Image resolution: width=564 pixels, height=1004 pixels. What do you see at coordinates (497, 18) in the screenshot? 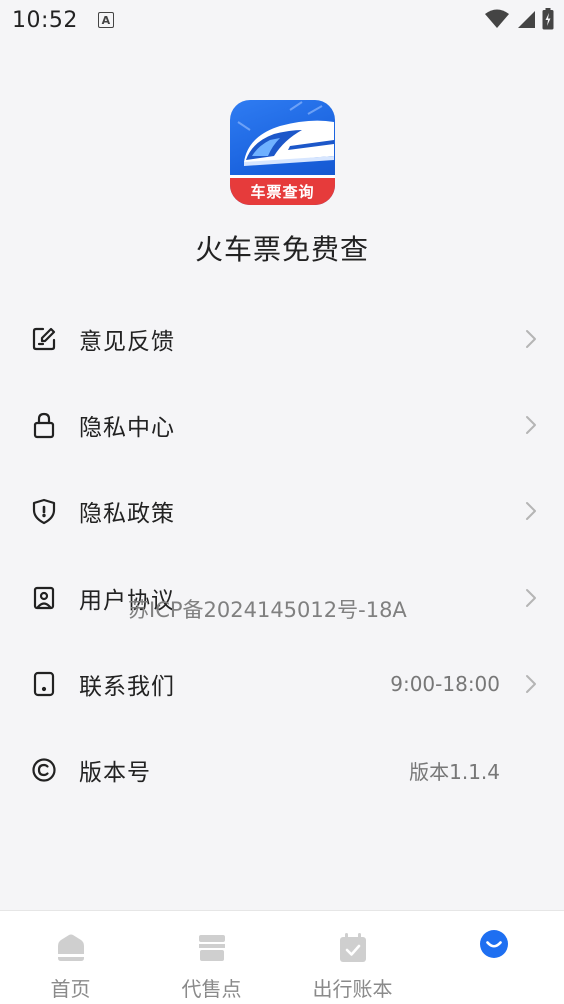
I see `wifi-icon` at bounding box center [497, 18].